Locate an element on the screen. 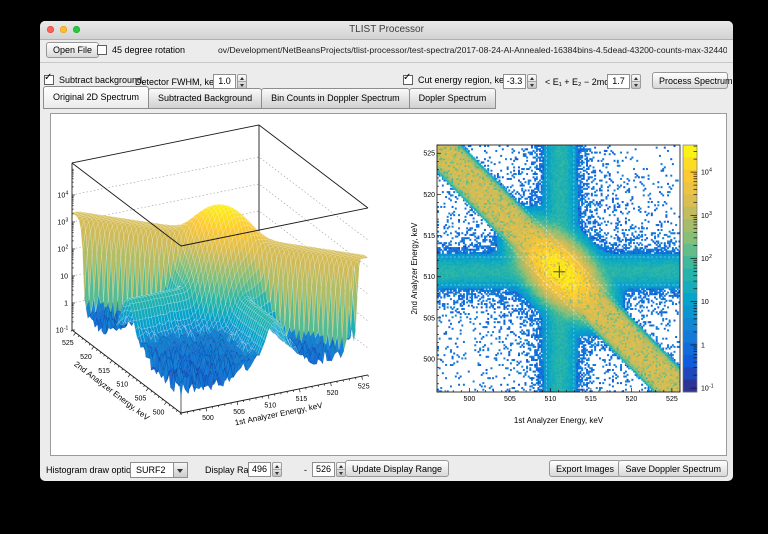  range-low-spinner: 496 is located at coordinates (265, 469).